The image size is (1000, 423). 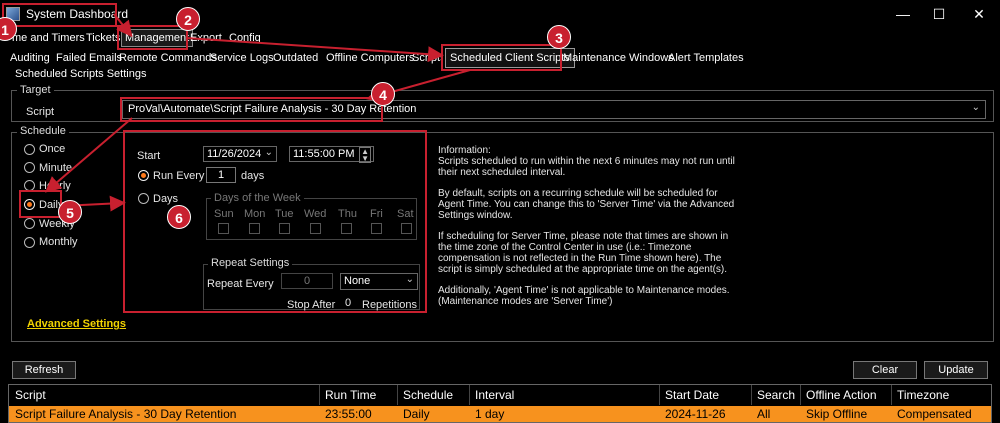 I want to click on step-badge-6: 6, so click(x=179, y=217).